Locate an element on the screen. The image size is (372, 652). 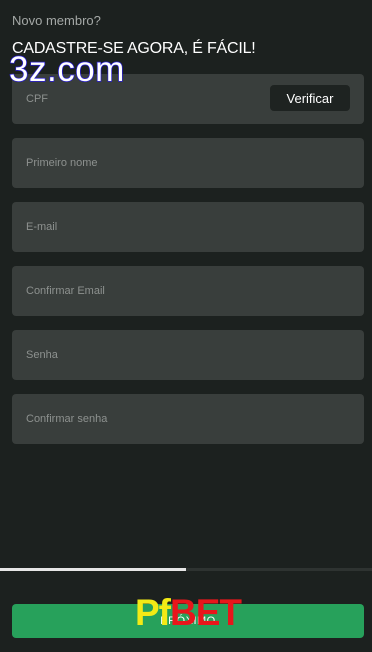
password-field is located at coordinates (188, 355).